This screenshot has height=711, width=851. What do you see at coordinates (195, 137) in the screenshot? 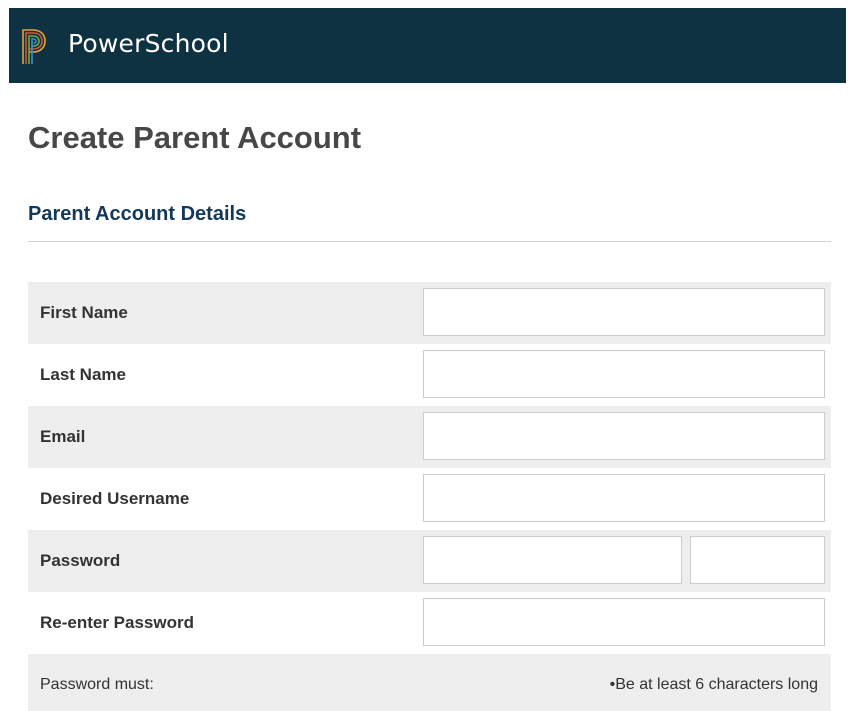
I see `page-title: Create Parent Account` at bounding box center [195, 137].